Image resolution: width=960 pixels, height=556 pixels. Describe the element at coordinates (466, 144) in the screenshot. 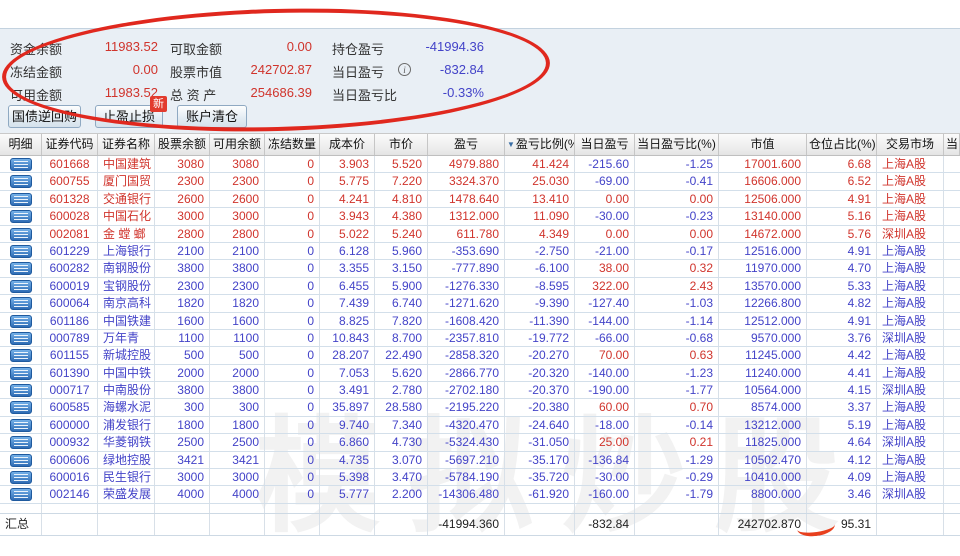

I see `column-header-8: 盈亏` at that location.